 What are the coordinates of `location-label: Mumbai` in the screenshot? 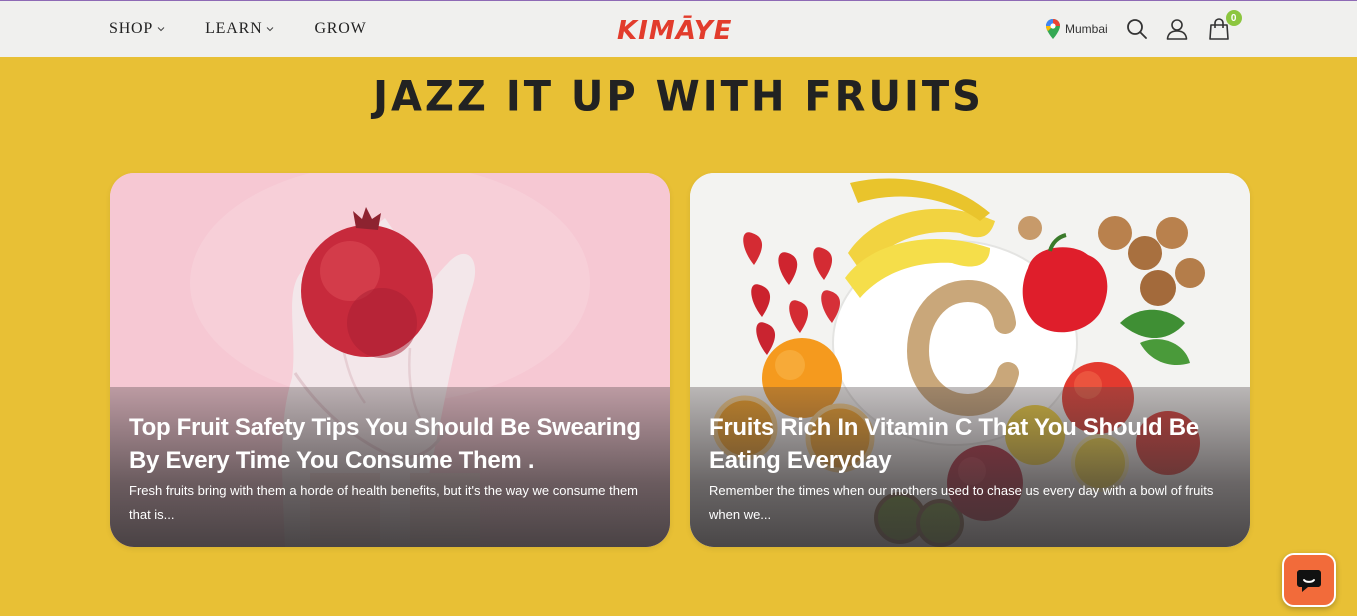 It's located at (1086, 29).